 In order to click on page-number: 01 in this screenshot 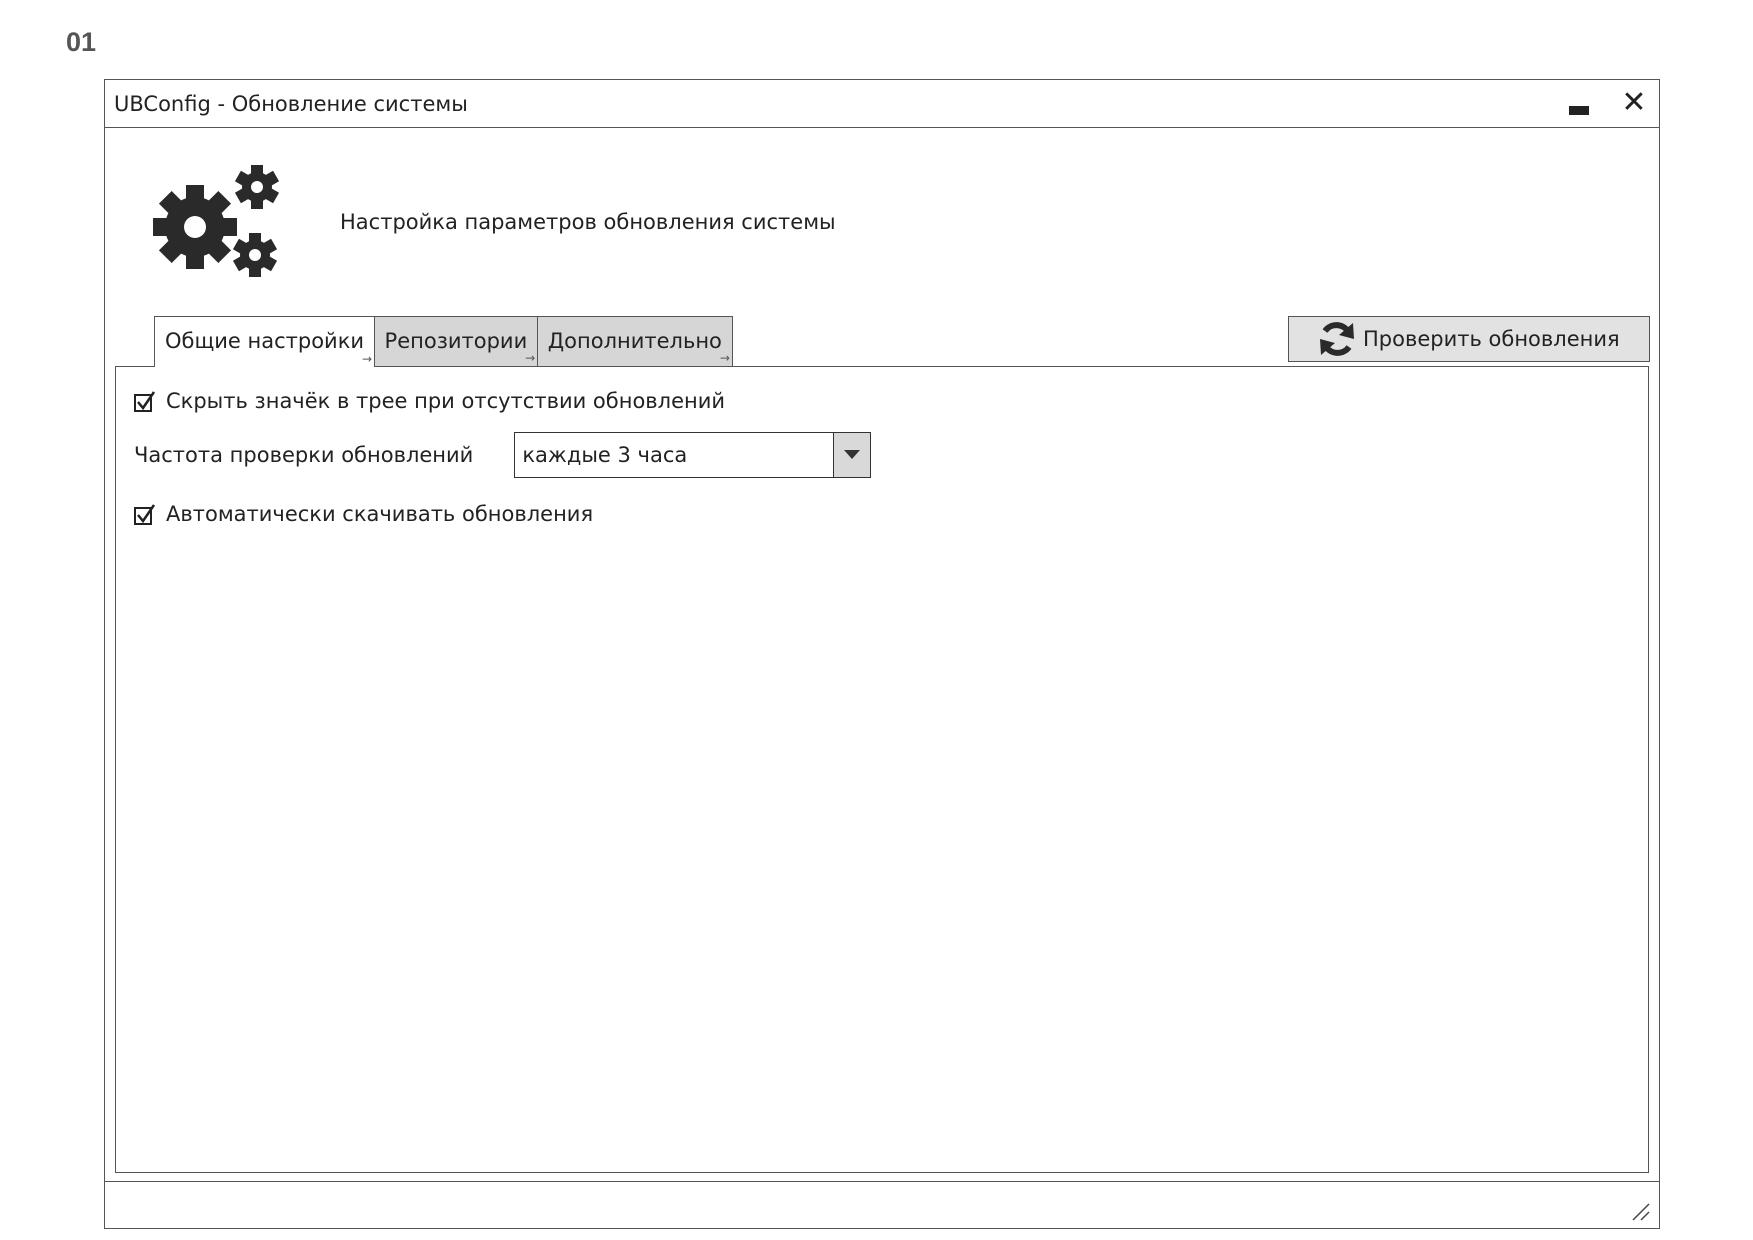, I will do `click(81, 42)`.